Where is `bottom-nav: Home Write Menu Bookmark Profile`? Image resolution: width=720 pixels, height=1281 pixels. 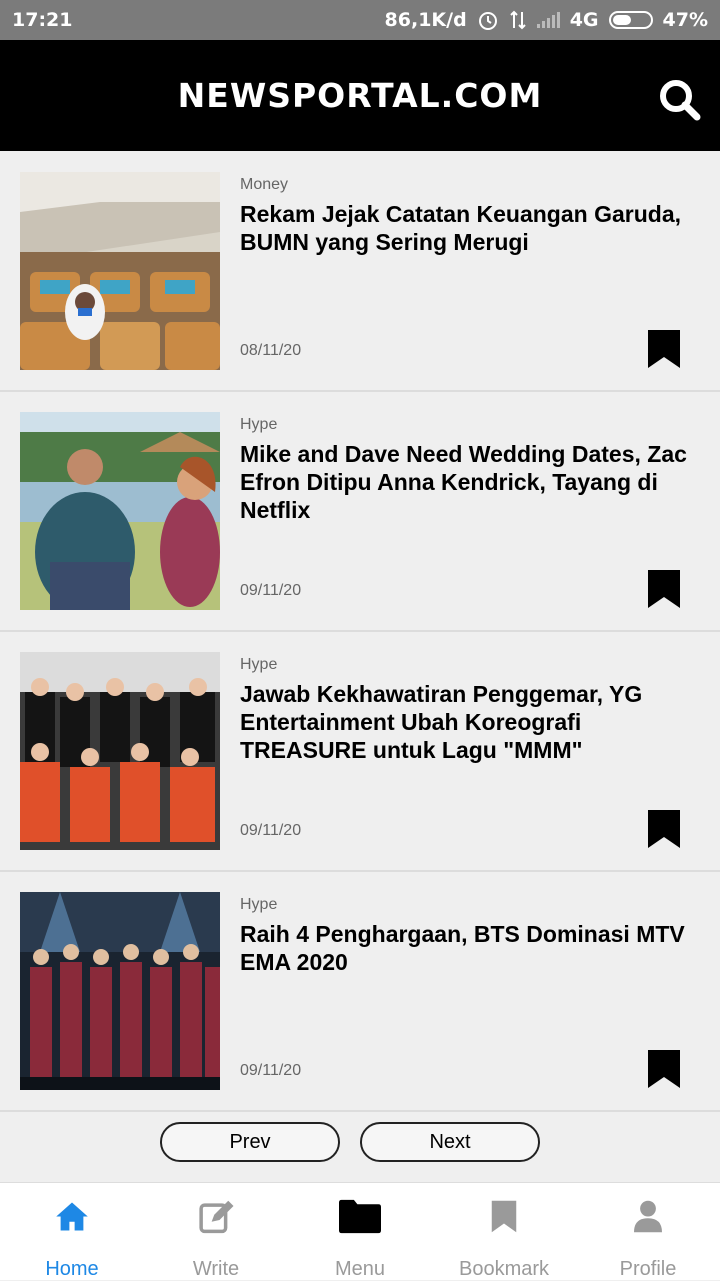
bottom-nav: Home Write Menu Bookmark Profile is located at coordinates (360, 1231).